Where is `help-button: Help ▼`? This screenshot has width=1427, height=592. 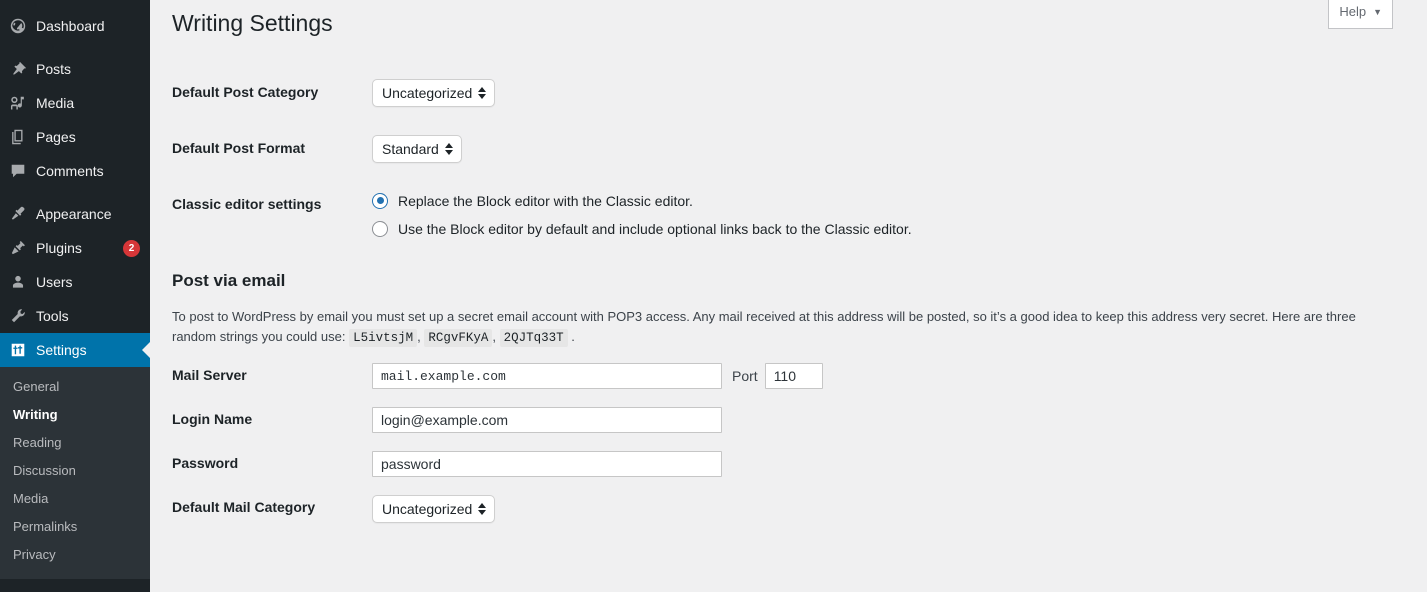 help-button: Help ▼ is located at coordinates (1360, 14).